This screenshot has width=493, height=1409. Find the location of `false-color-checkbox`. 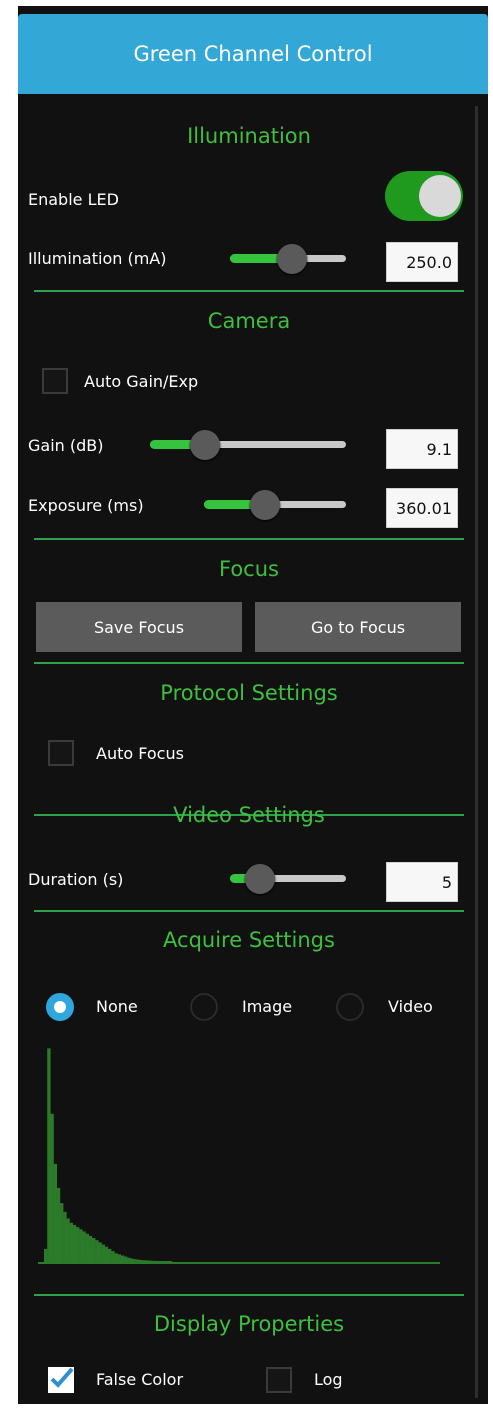

false-color-checkbox is located at coordinates (61, 1380).